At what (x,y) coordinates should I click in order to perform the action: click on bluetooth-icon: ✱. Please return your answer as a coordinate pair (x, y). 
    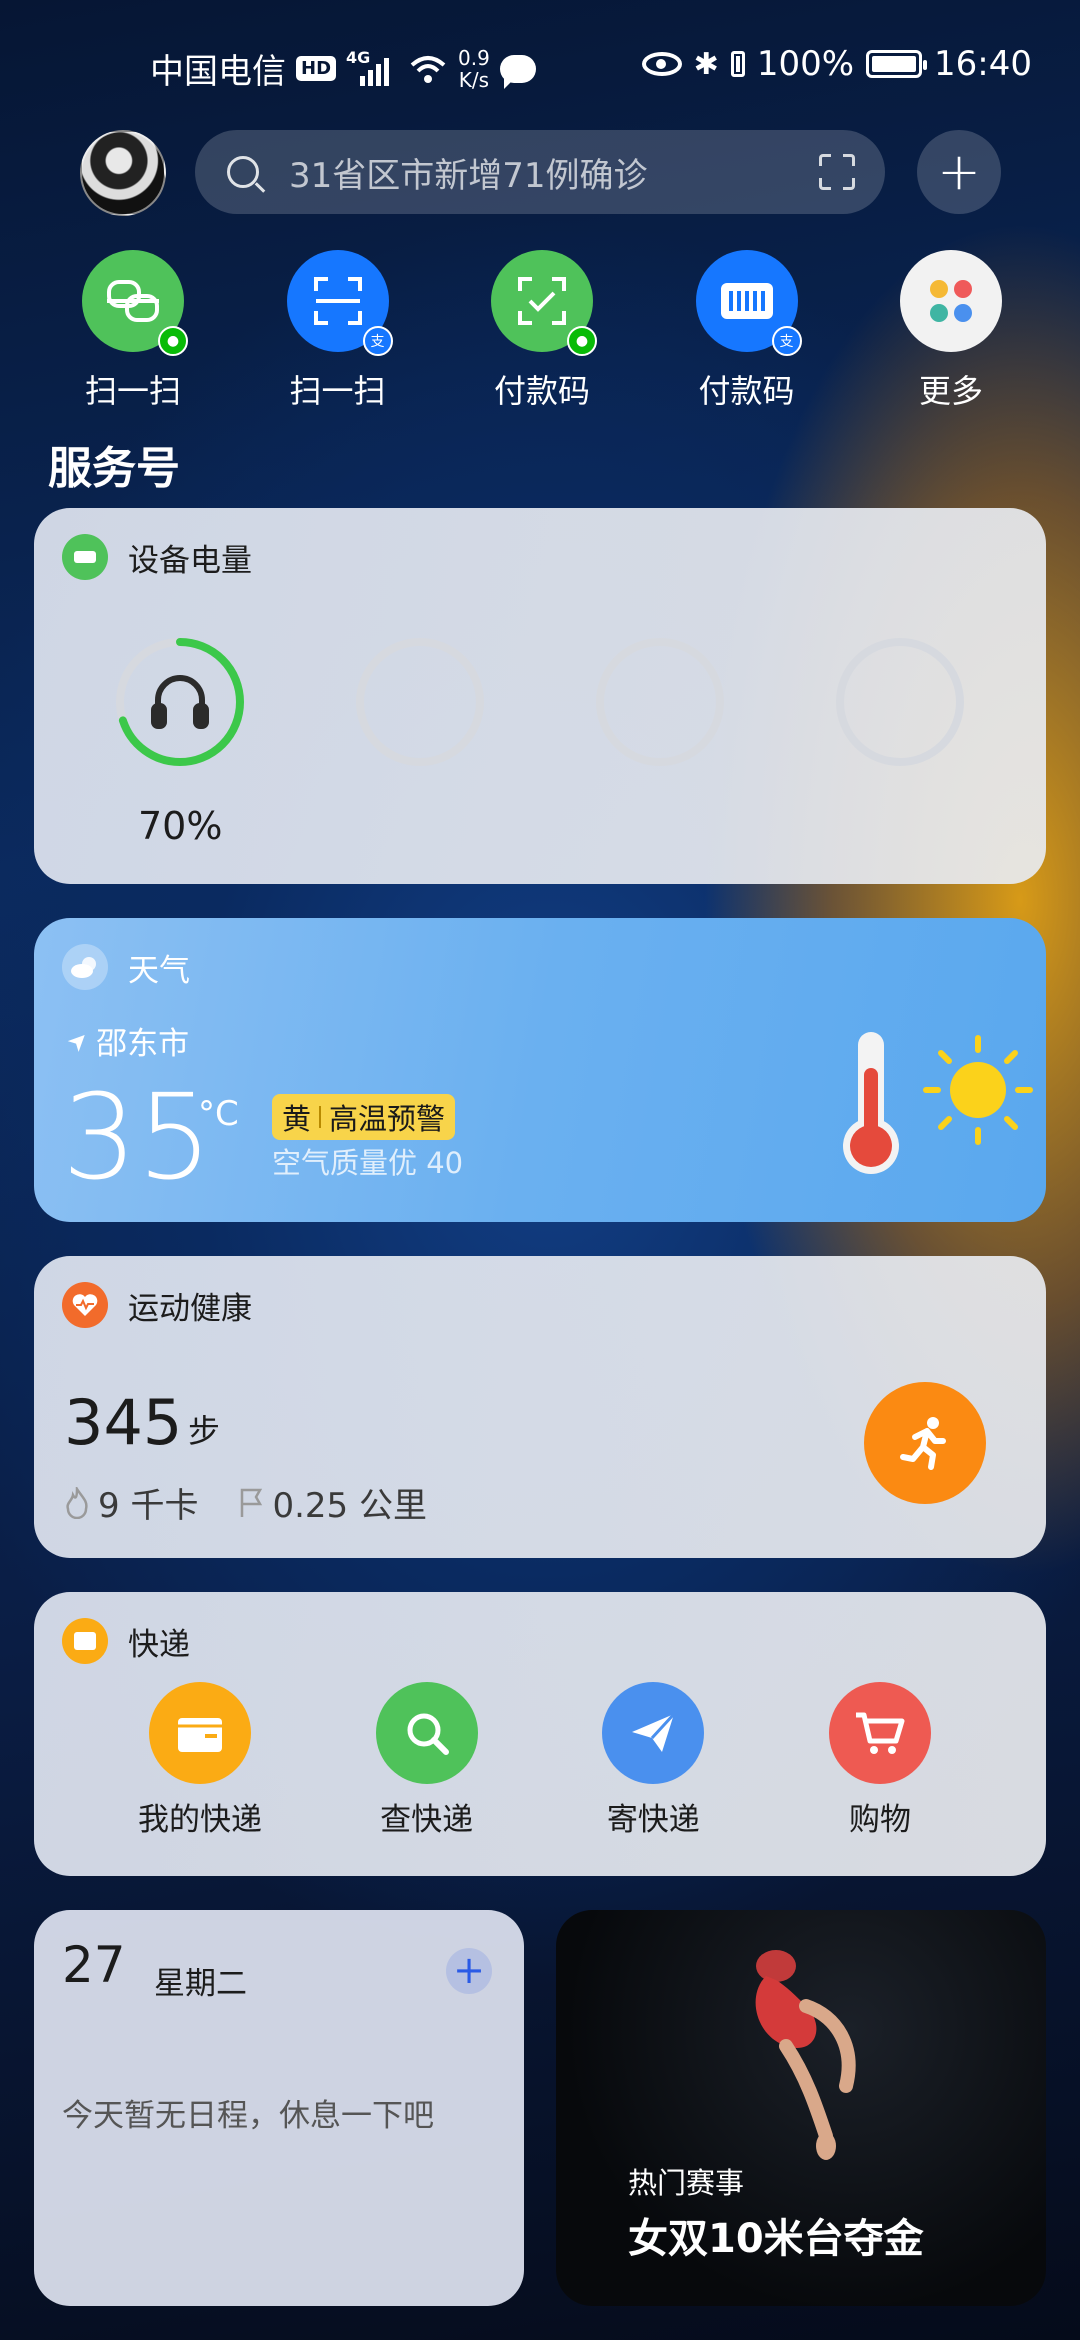
    Looking at the image, I should click on (706, 64).